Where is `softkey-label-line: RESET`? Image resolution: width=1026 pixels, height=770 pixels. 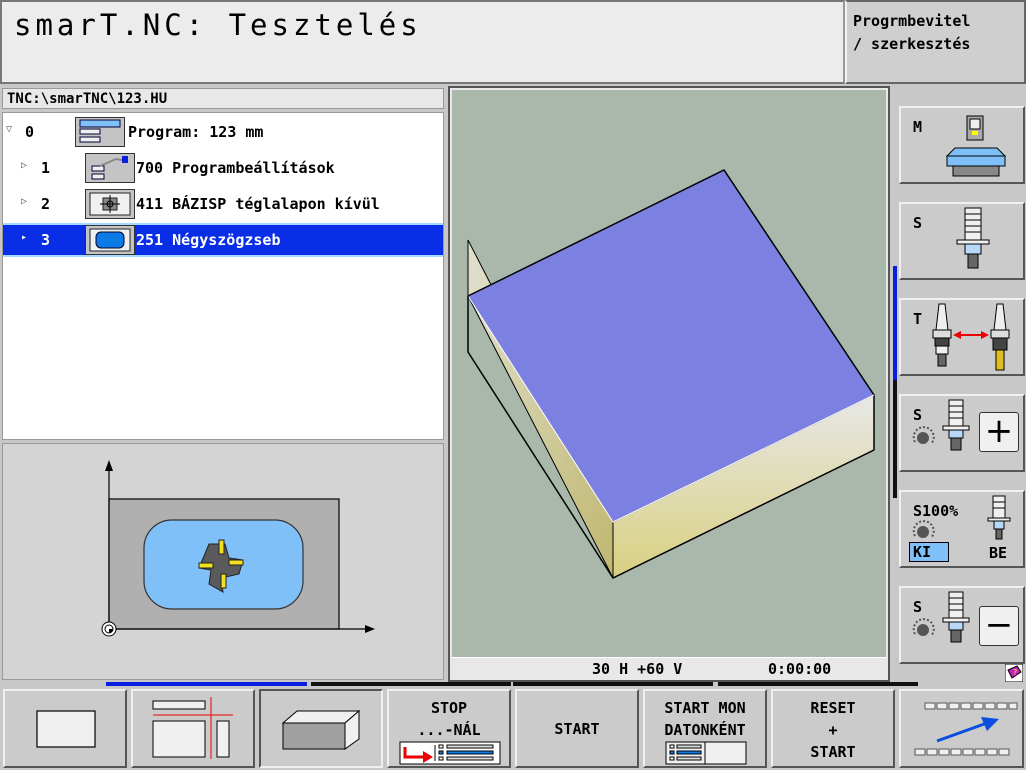
softkey-label-line: RESET is located at coordinates (833, 708).